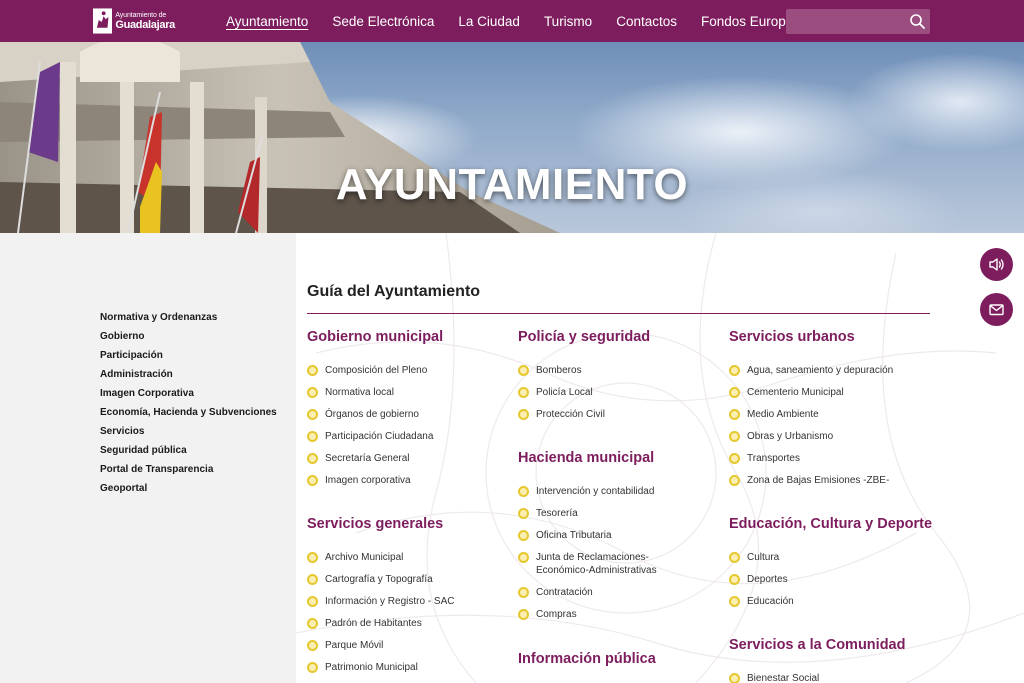 Image resolution: width=1024 pixels, height=683 pixels. Describe the element at coordinates (375, 524) in the screenshot. I see `section-title-servicios-generales: Servicios generales` at that location.